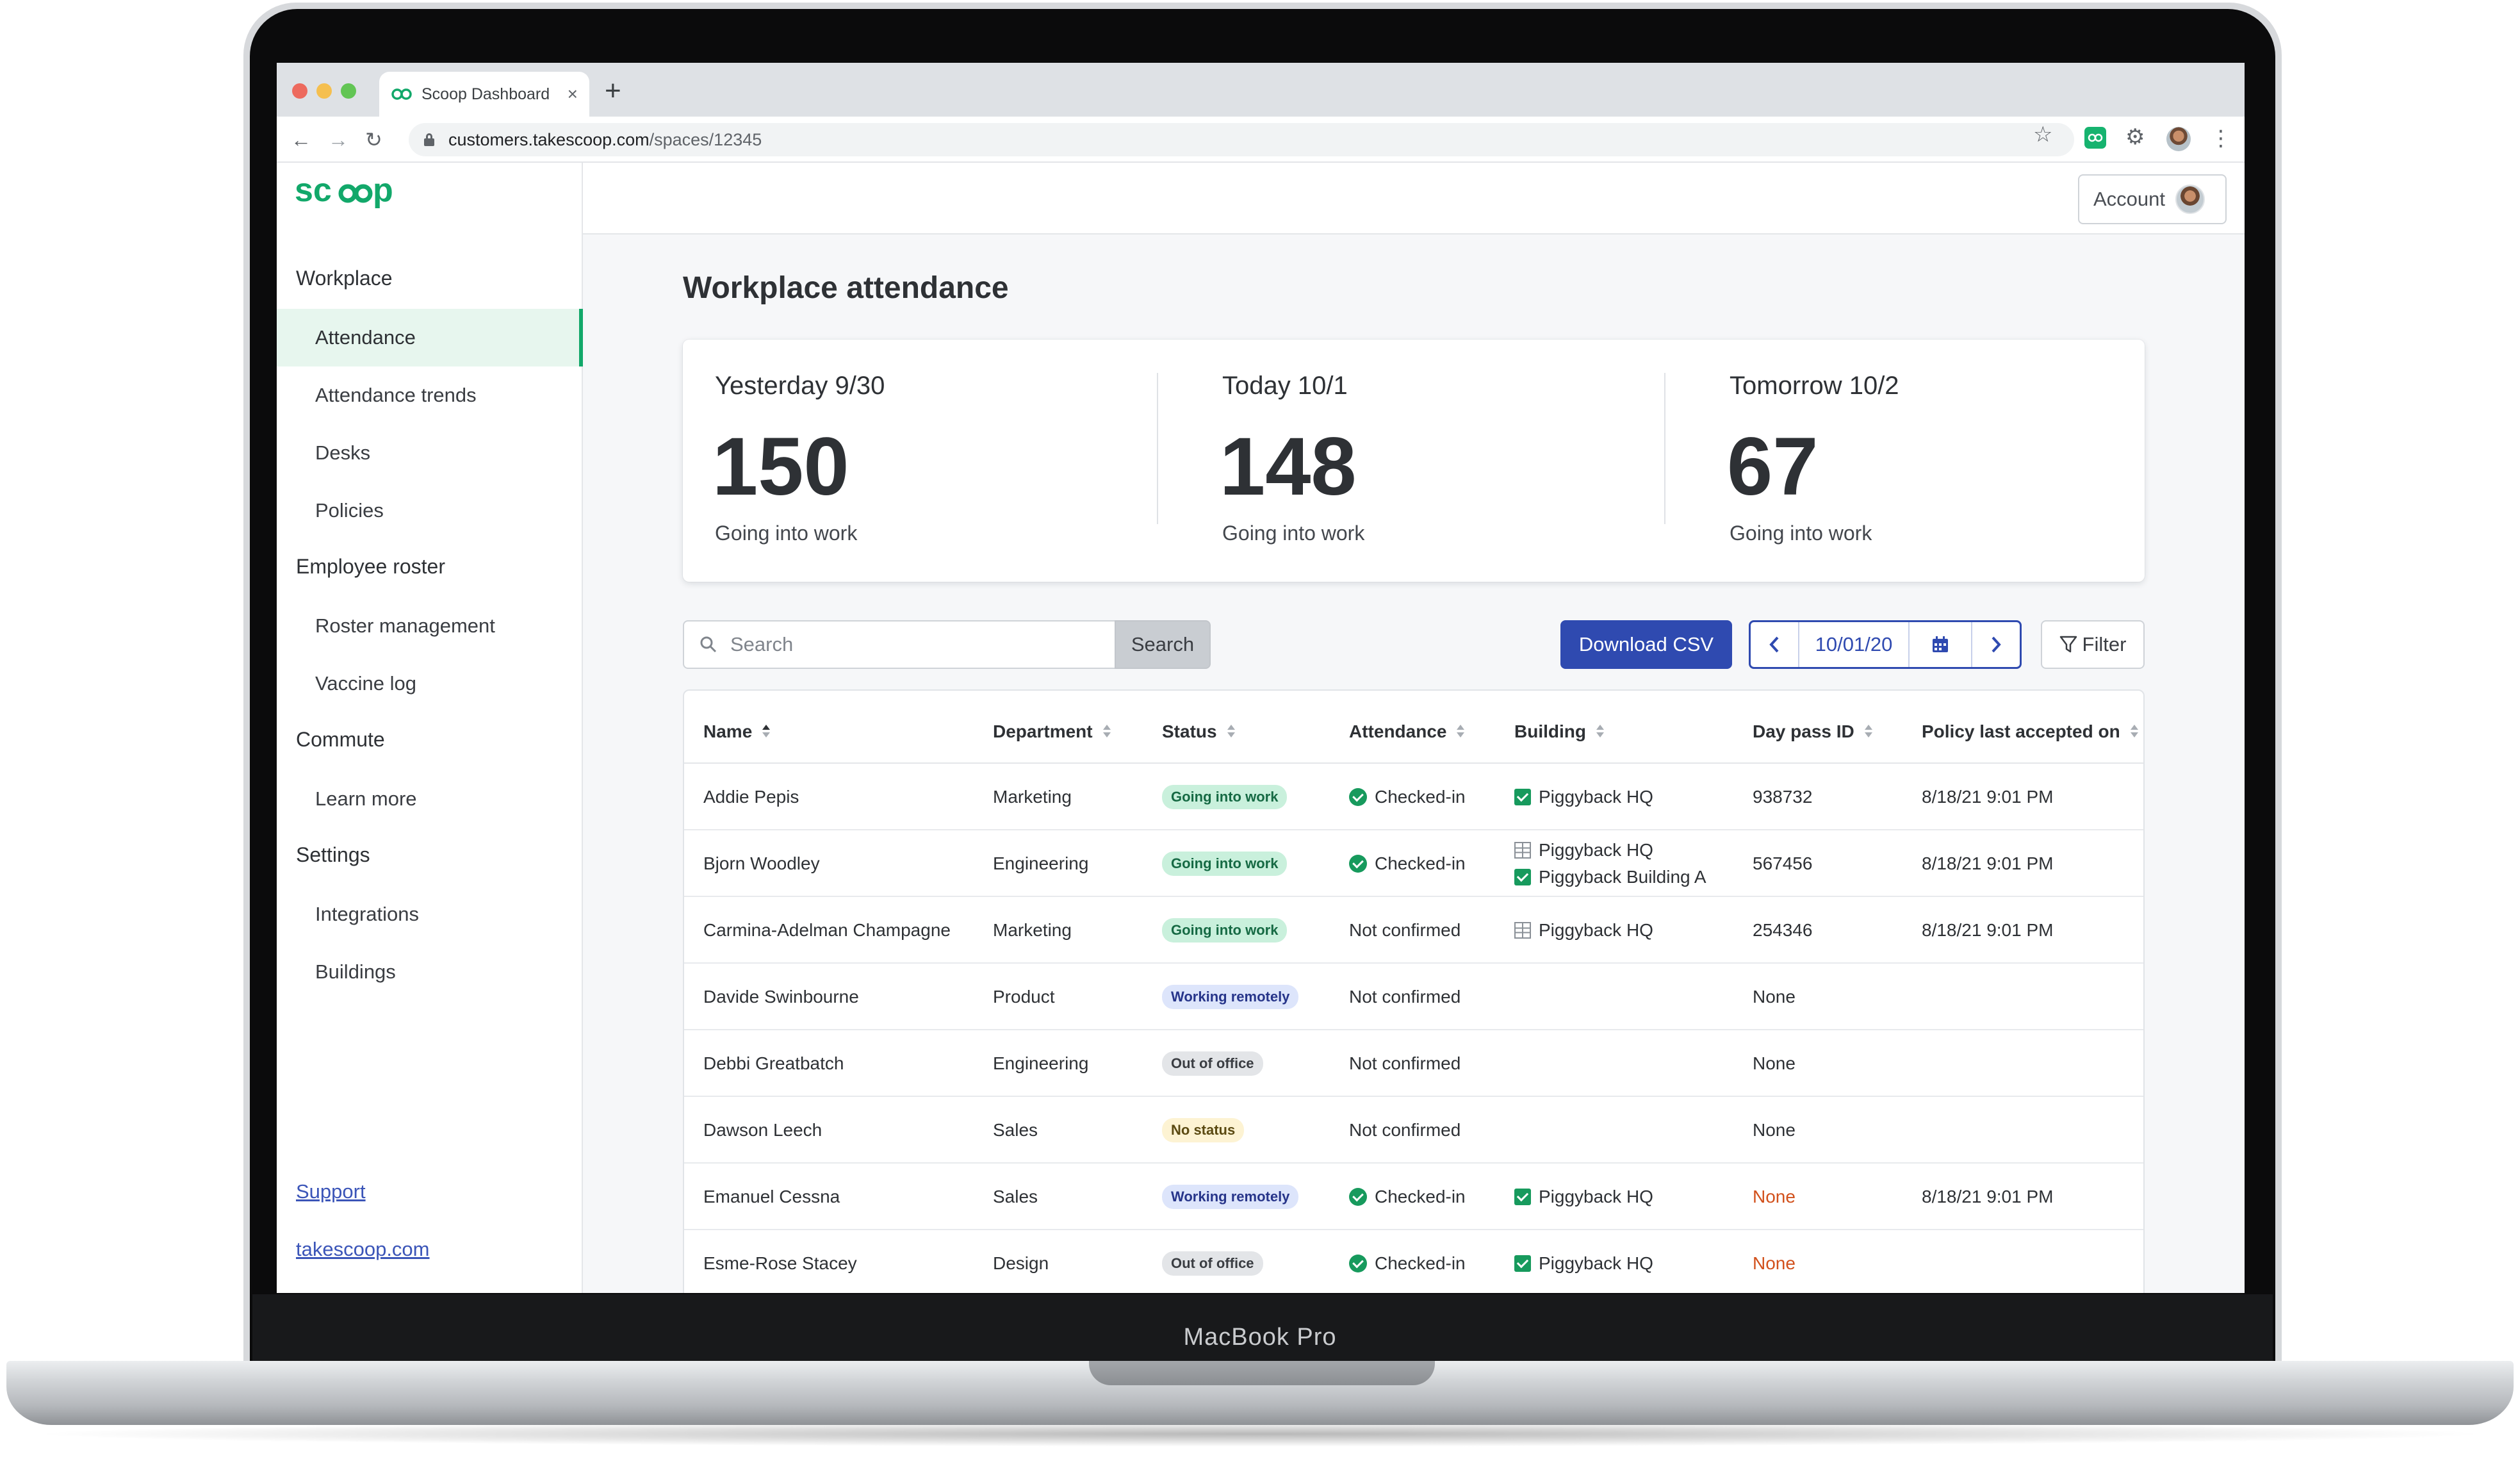 This screenshot has height=1457, width=2520. I want to click on calendar-icon, so click(1941, 644).